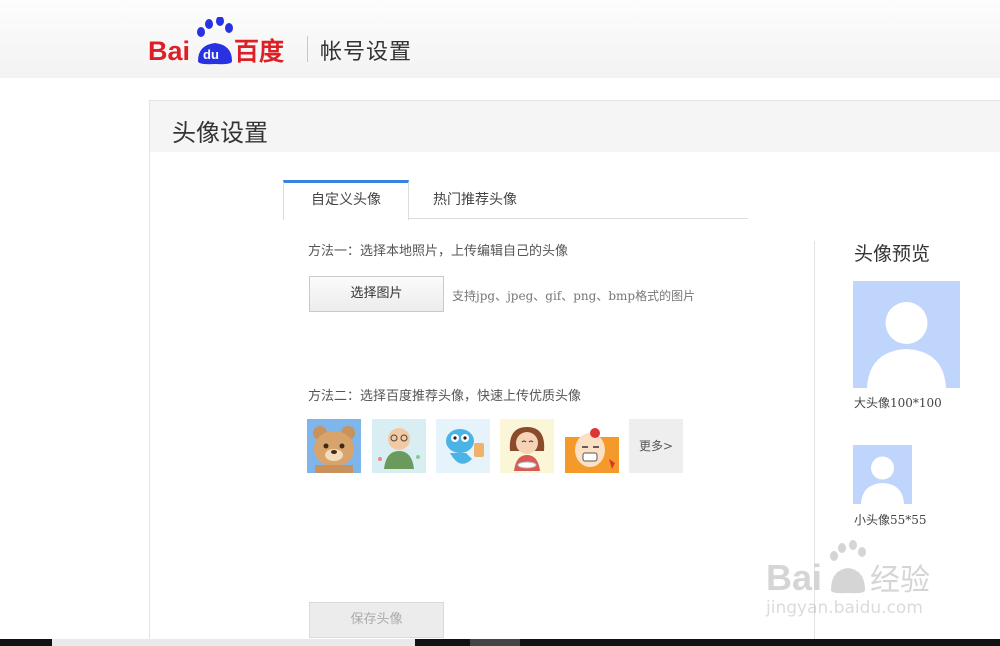  What do you see at coordinates (216, 41) in the screenshot?
I see `baidu-logo-mark: du Bai 百度` at bounding box center [216, 41].